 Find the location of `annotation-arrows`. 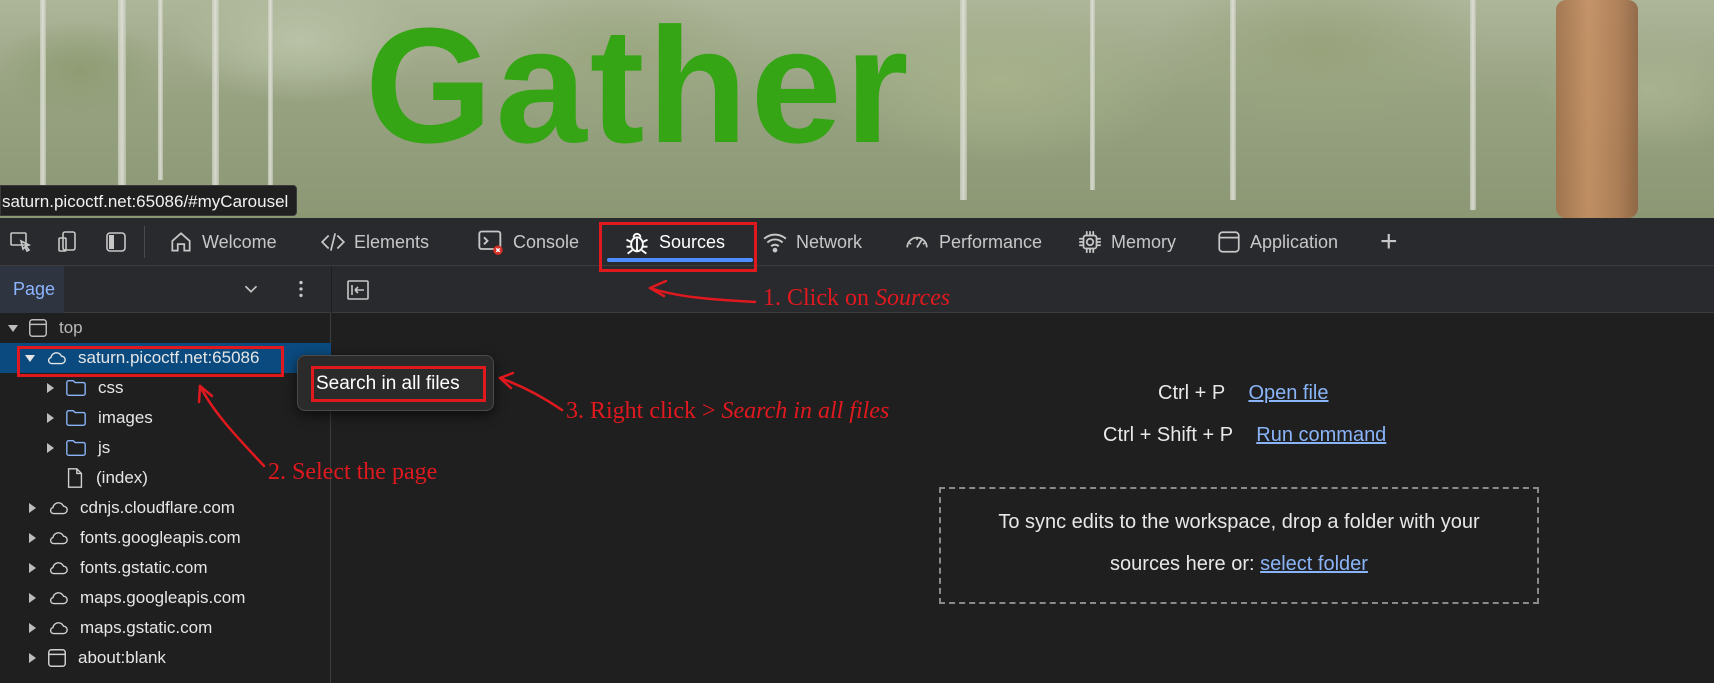

annotation-arrows is located at coordinates (477, 373).